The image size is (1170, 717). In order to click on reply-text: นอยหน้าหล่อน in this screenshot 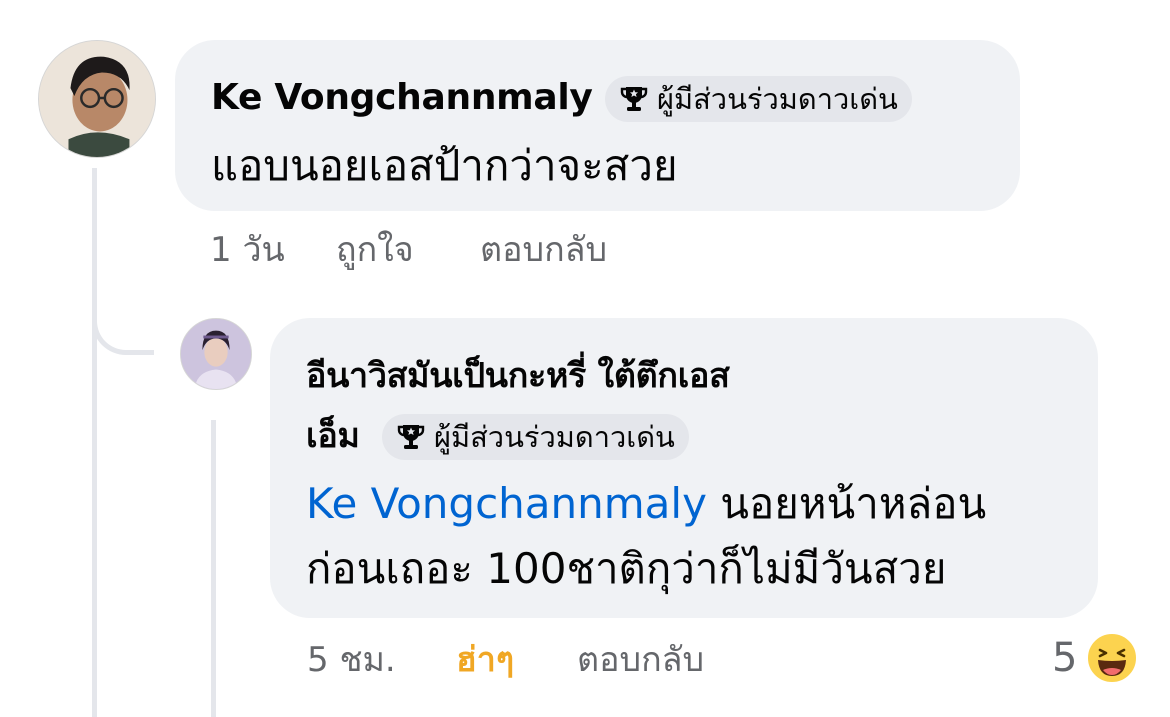, I will do `click(846, 503)`.